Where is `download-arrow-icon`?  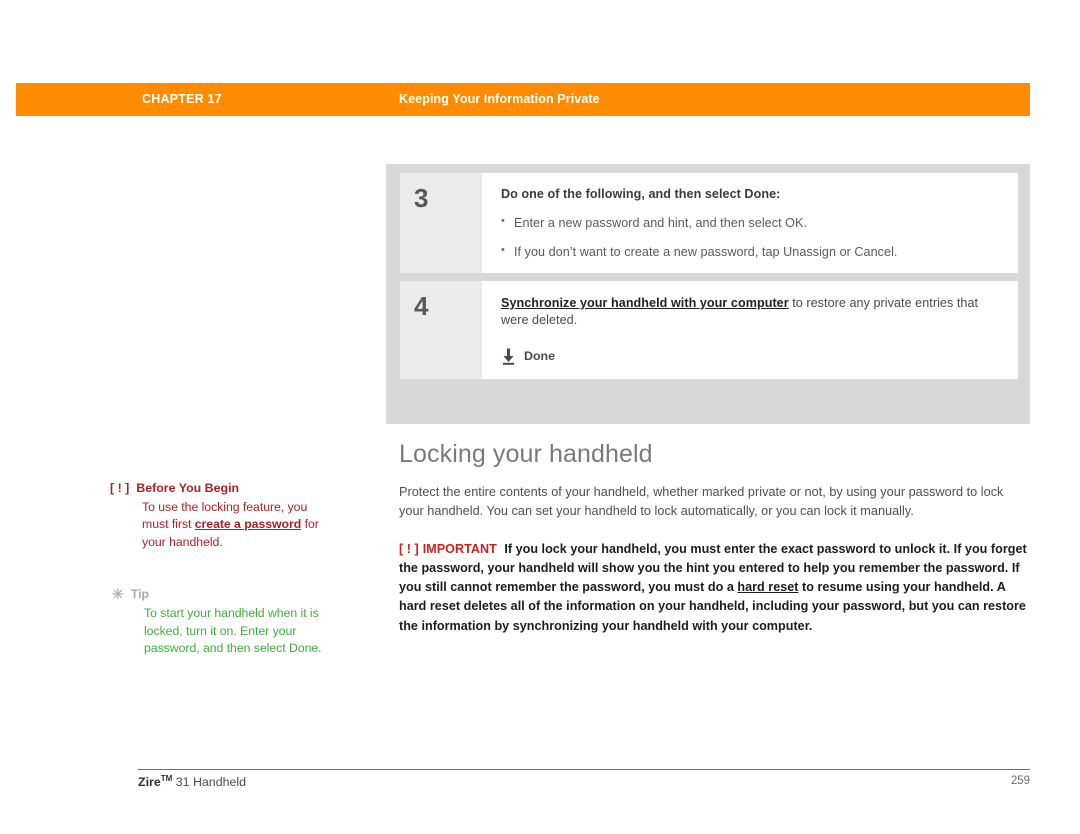 download-arrow-icon is located at coordinates (508, 356).